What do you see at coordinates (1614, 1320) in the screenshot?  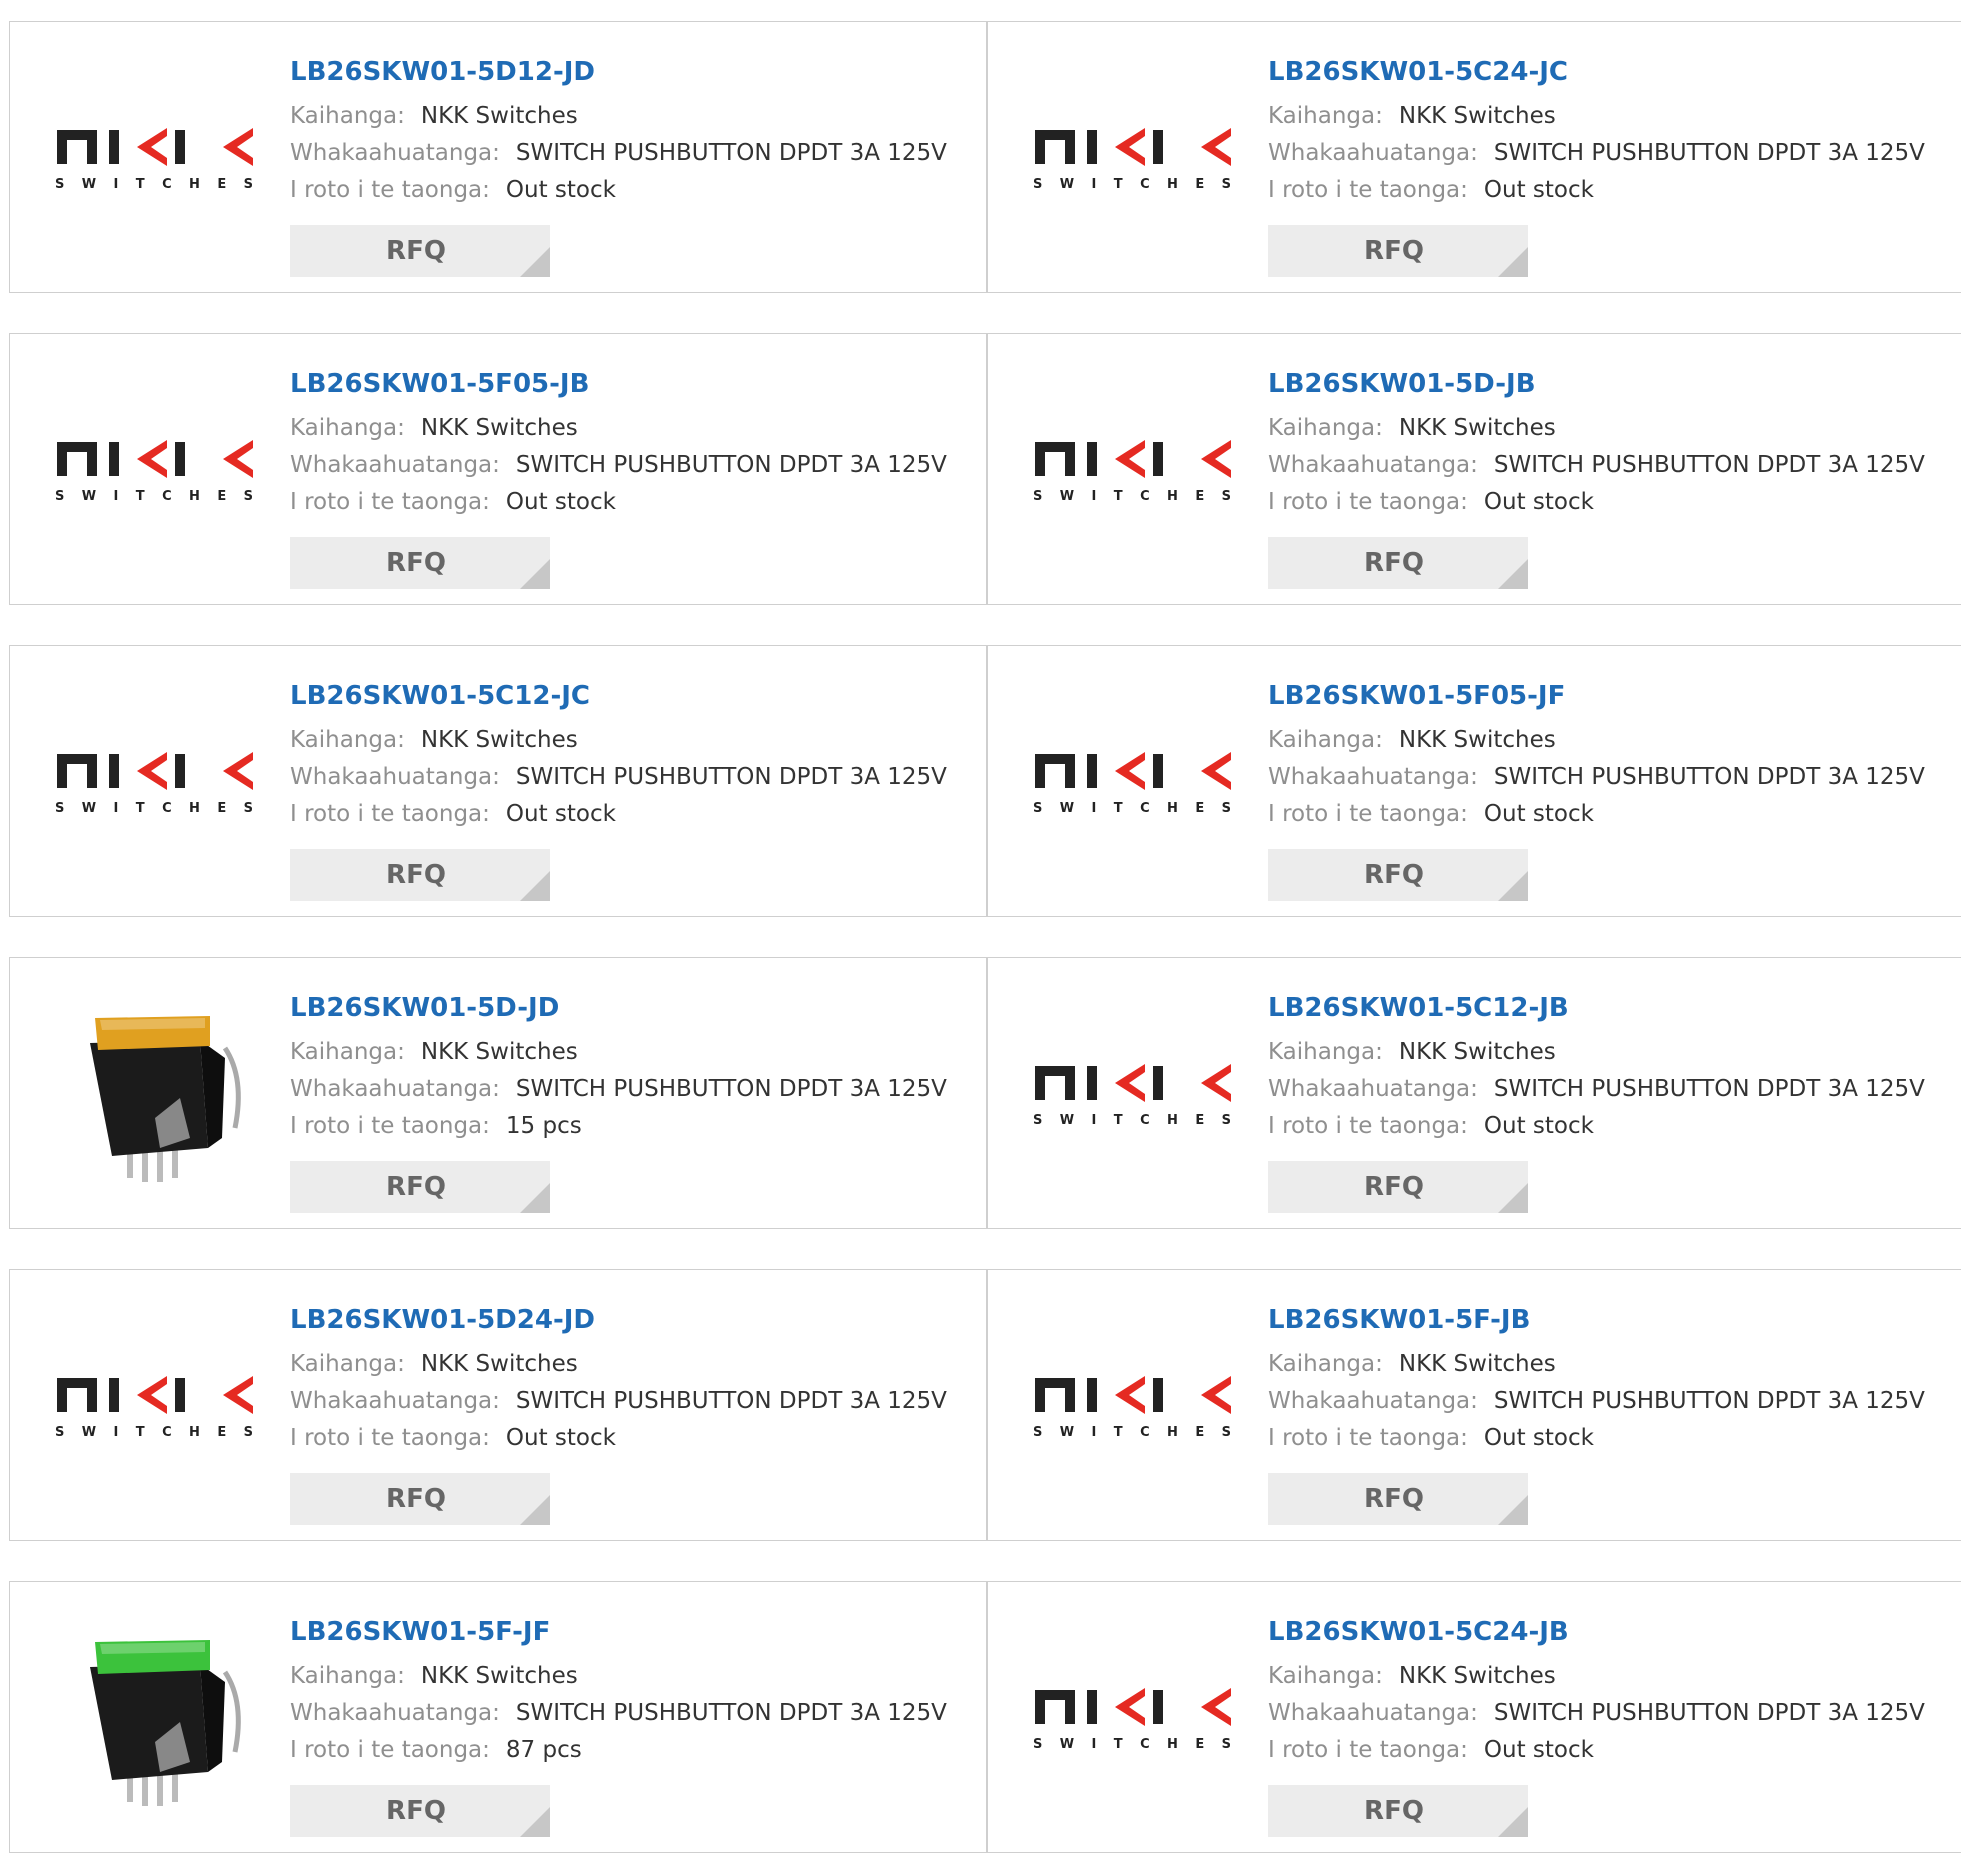 I see `part-number-link: LB26SKW01-5F-JB` at bounding box center [1614, 1320].